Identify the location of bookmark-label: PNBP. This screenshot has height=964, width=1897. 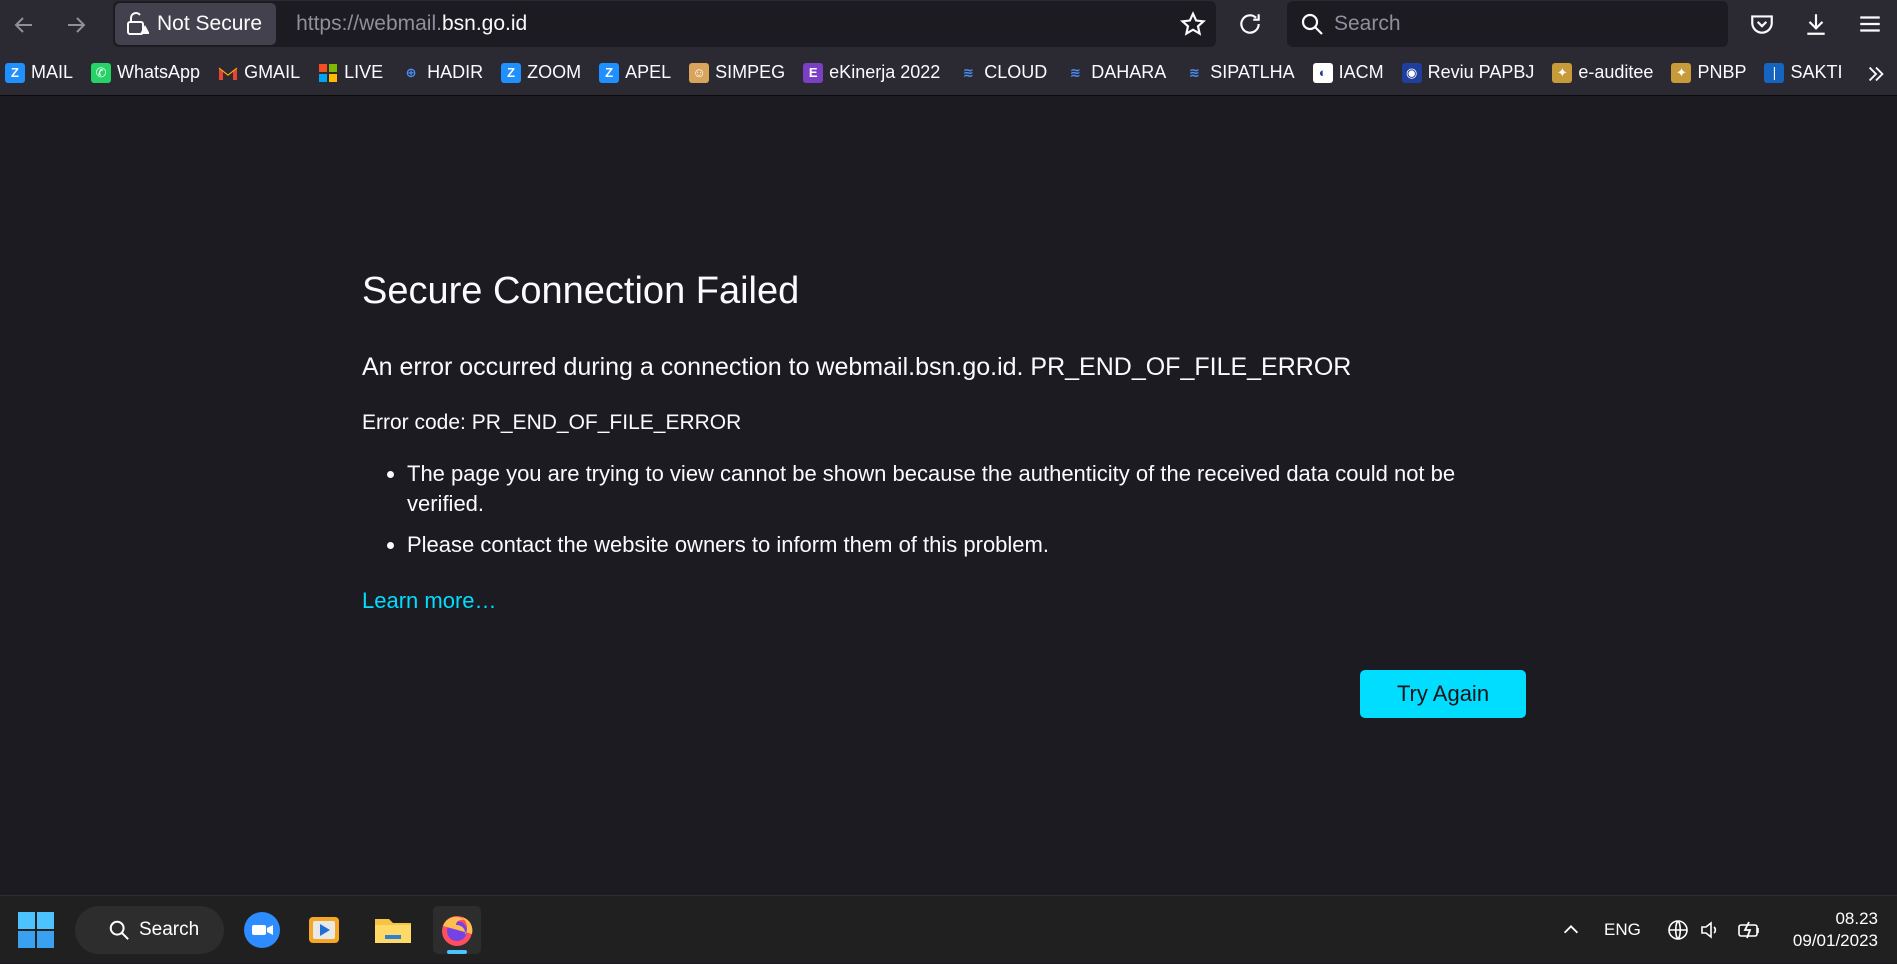
(1722, 72).